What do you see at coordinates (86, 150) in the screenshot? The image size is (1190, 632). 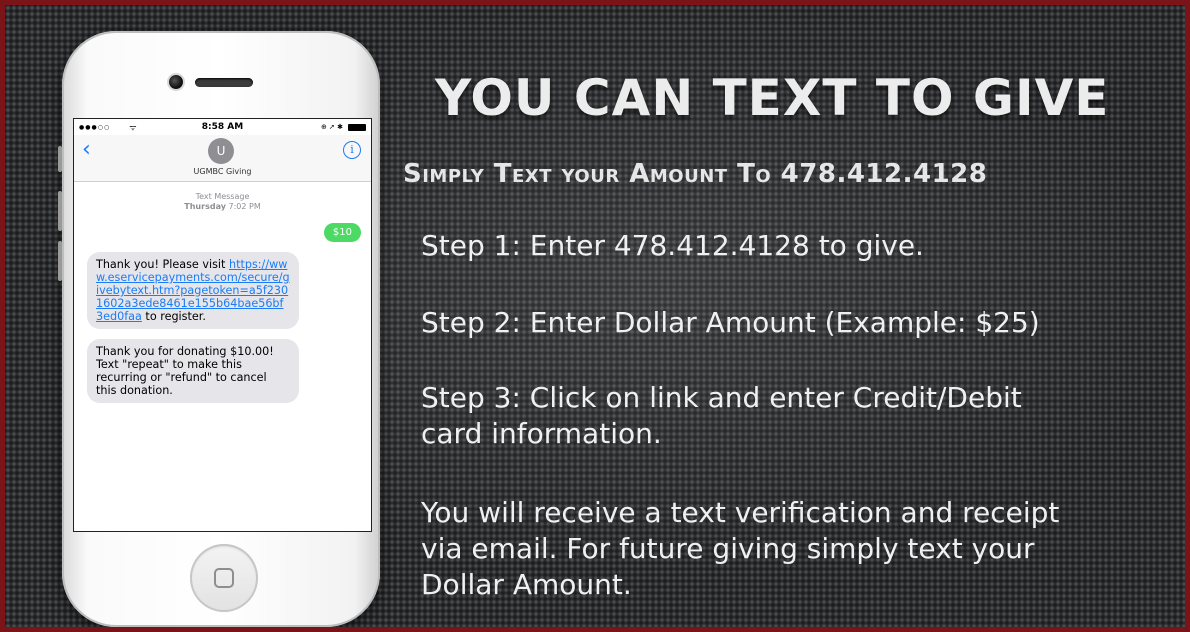 I see `back-chevron-icon: ‹` at bounding box center [86, 150].